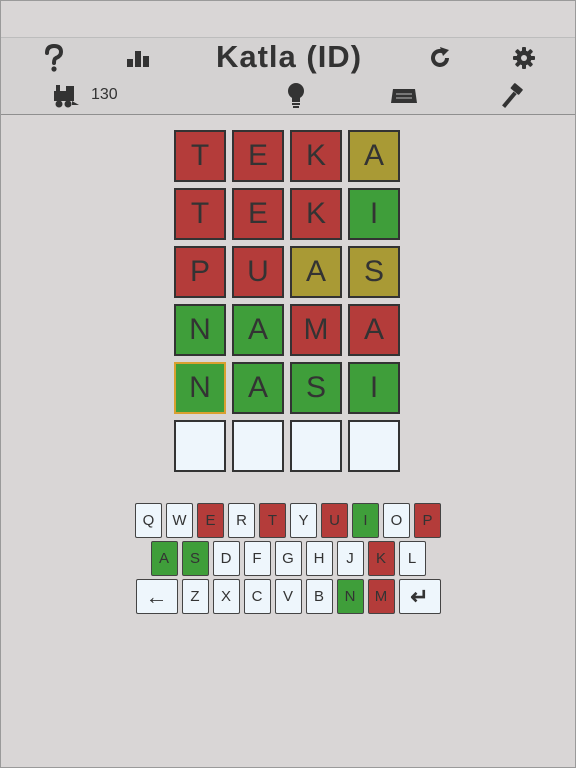 The image size is (576, 768). What do you see at coordinates (272, 520) in the screenshot?
I see `key-t: T` at bounding box center [272, 520].